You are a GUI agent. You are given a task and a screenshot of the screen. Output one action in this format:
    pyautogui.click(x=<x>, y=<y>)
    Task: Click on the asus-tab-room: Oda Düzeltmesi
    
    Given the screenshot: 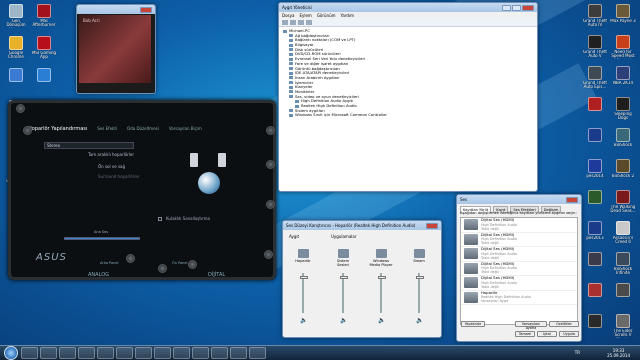 What is the action you would take?
    pyautogui.click(x=143, y=129)
    